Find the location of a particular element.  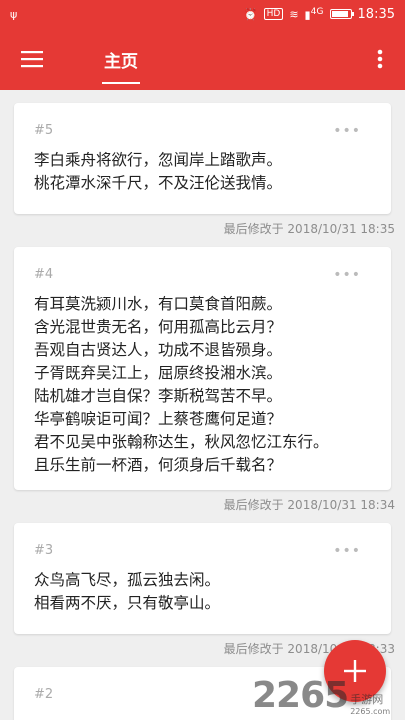

note-text: 李白乘舟将欲行，忽闻岸上踏歌声。 桃花潭水深千尺，不及汪伦送我情。 is located at coordinates (158, 171).